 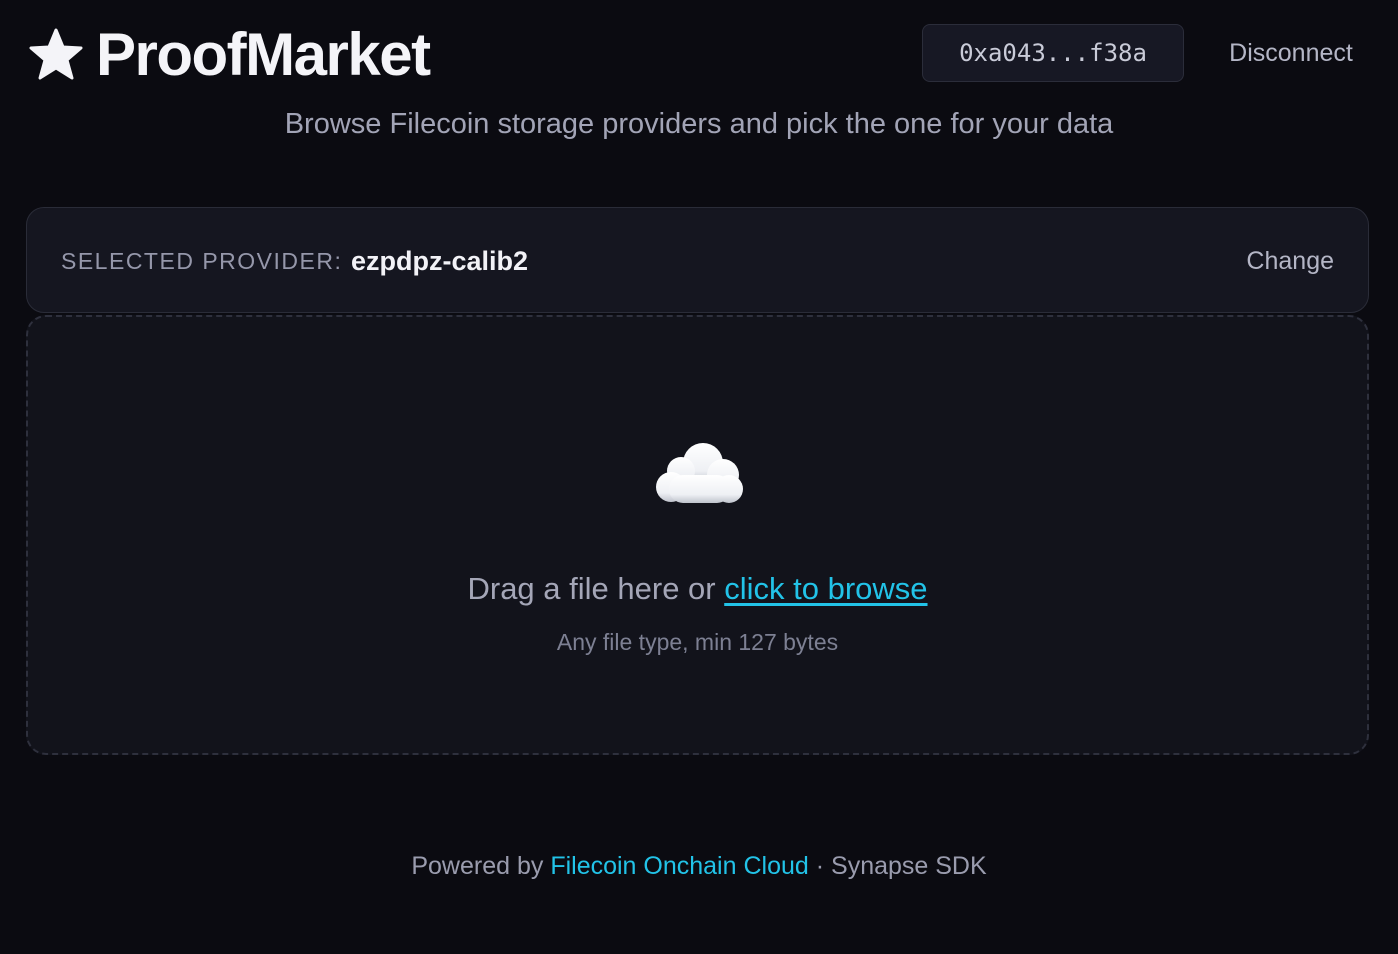 I want to click on star-icon, so click(x=56, y=55).